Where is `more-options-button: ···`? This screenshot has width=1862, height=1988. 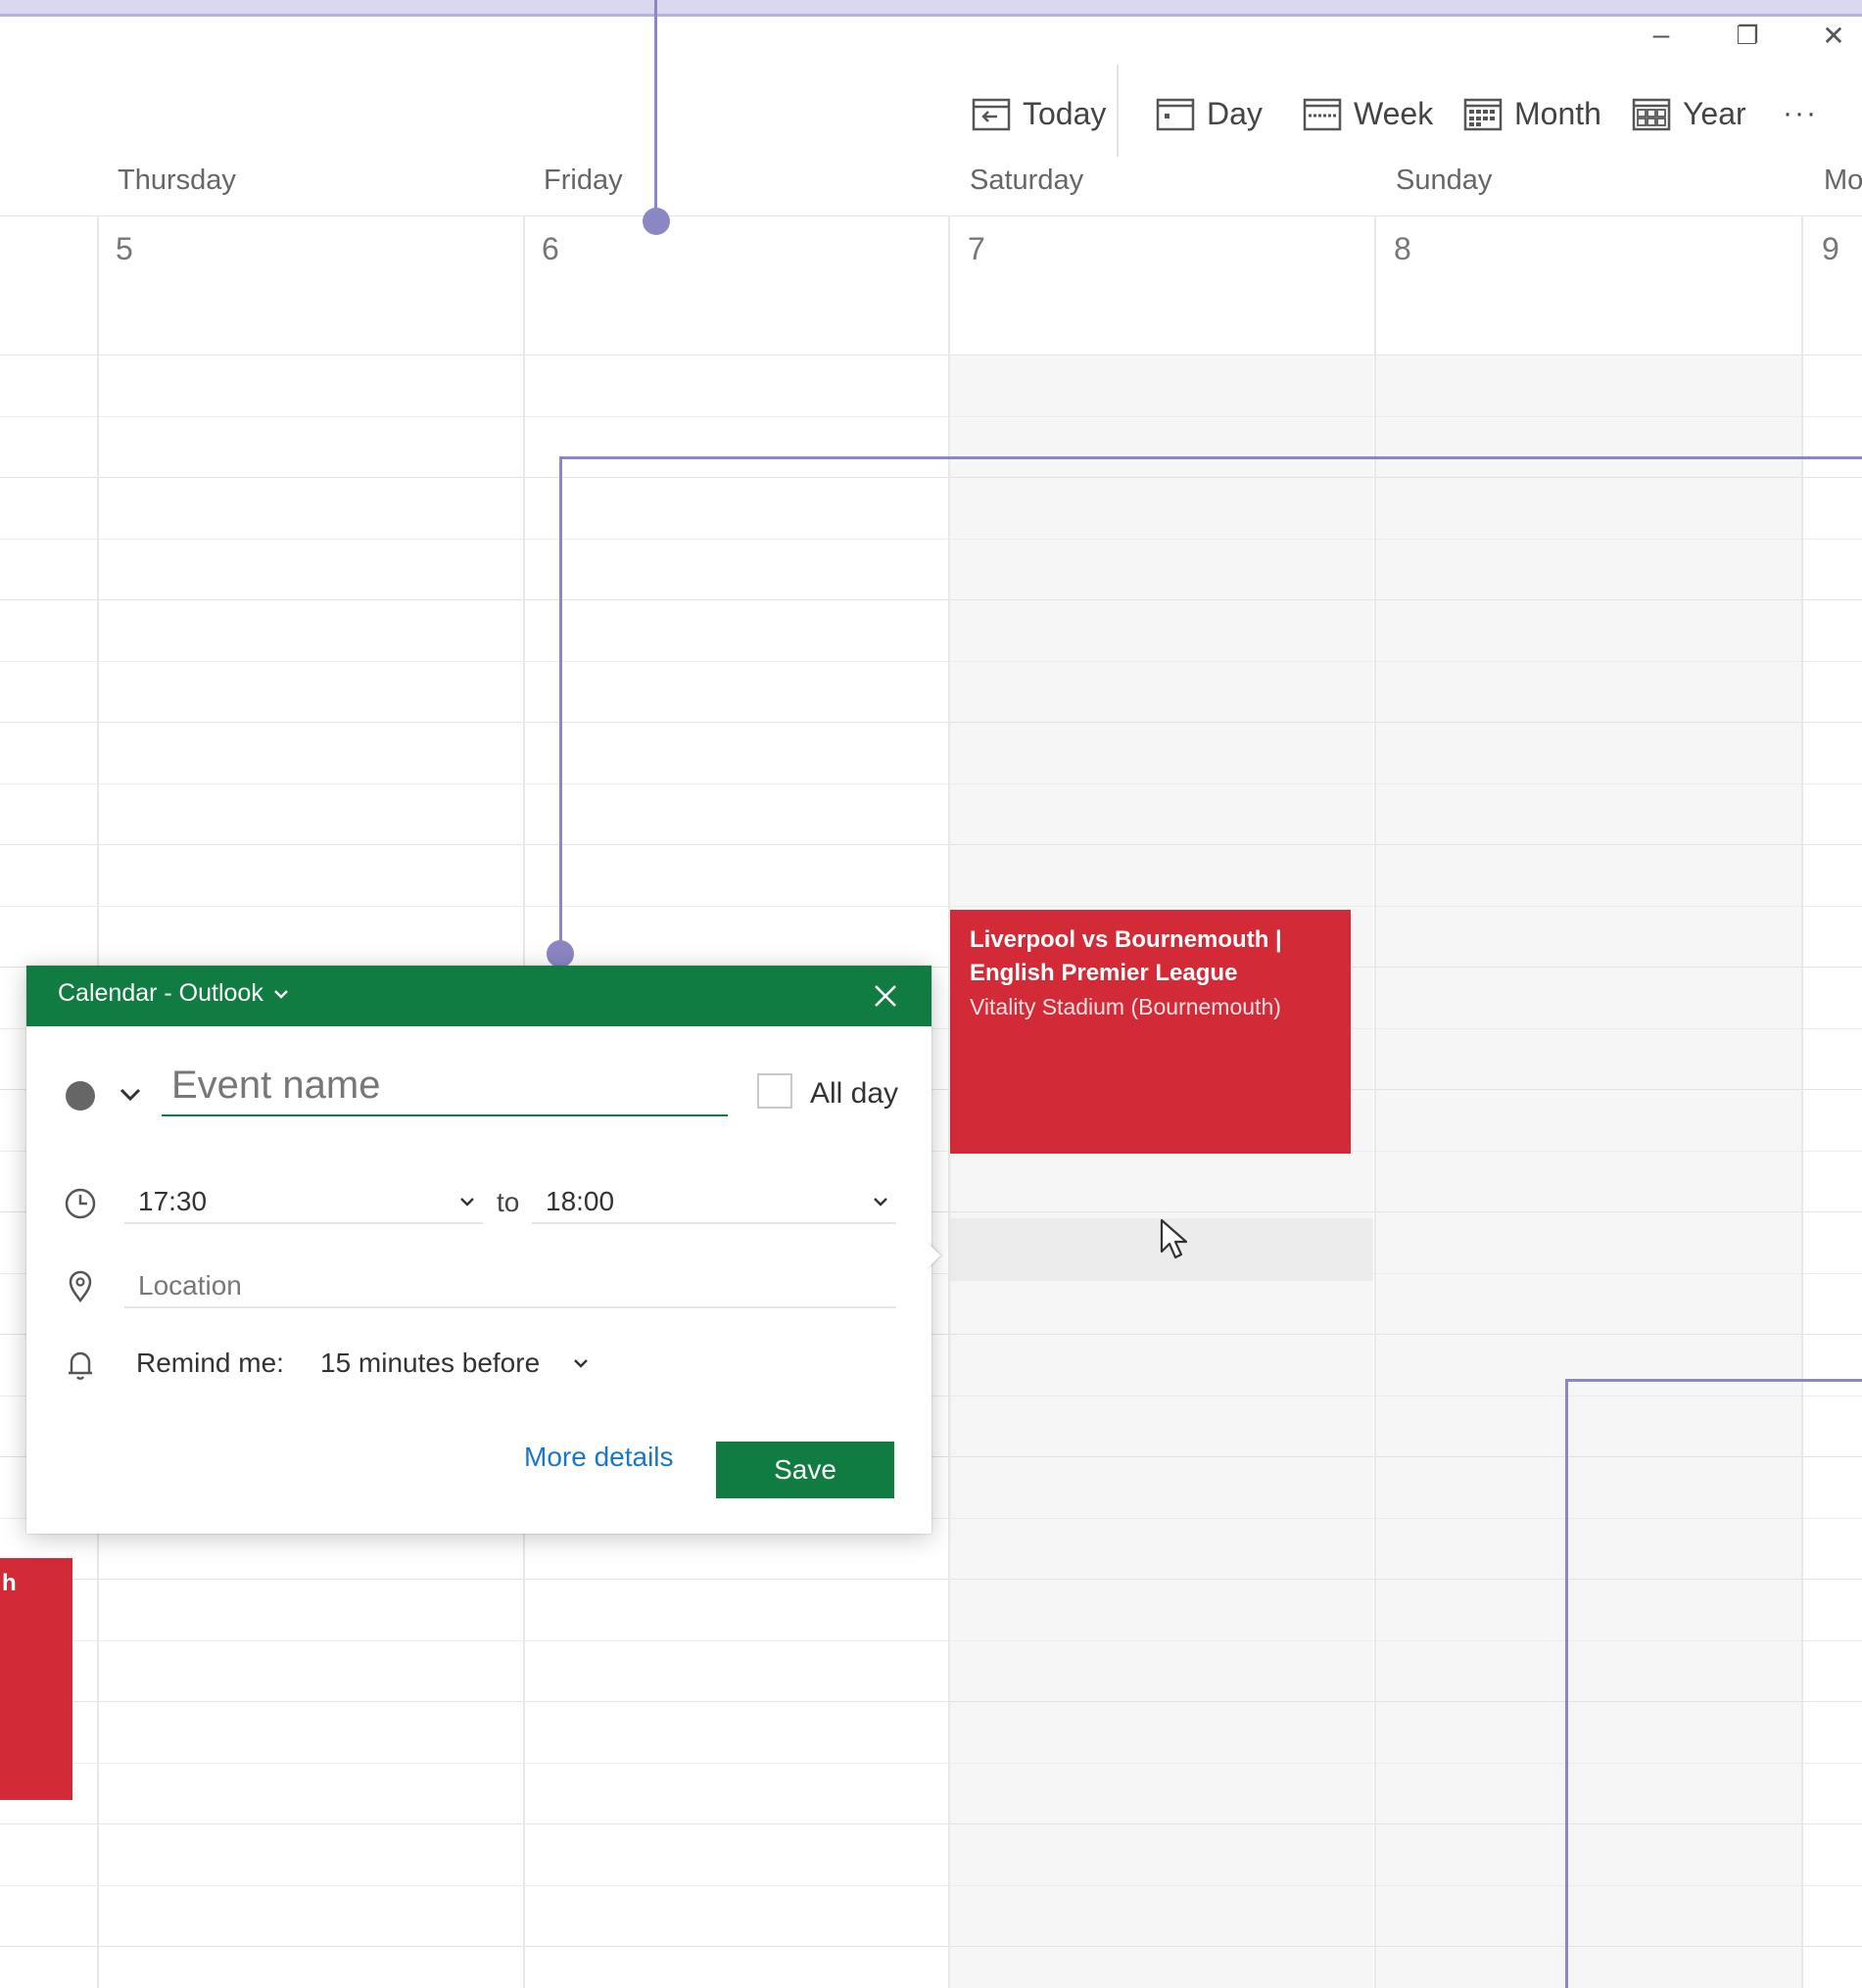
more-options-button: ··· is located at coordinates (1800, 113).